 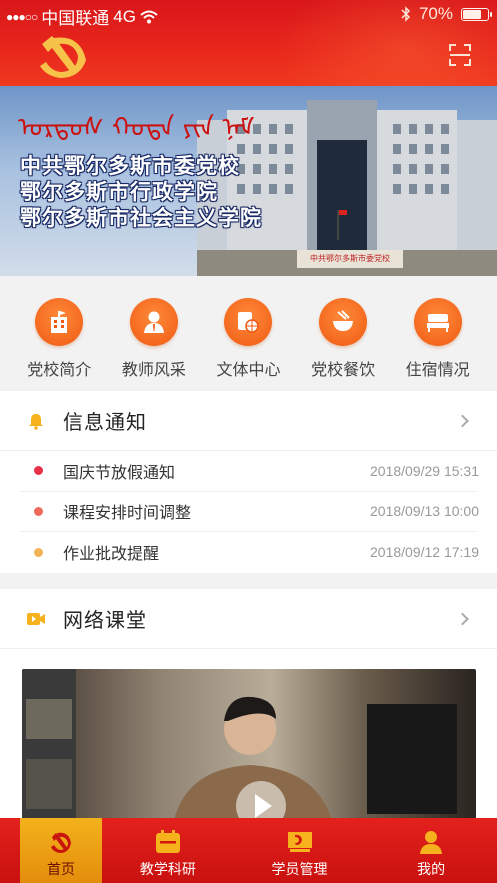 I want to click on quick-menu: 党校简介 教师风采 文体中心 党校餐饮 住宿情况, so click(x=248, y=333).